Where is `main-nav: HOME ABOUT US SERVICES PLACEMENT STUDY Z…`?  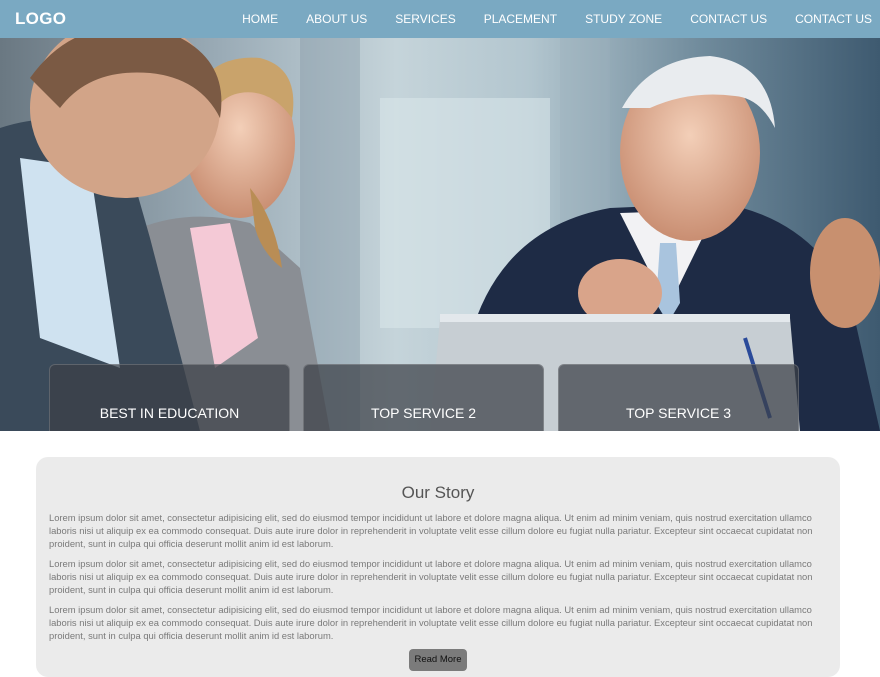
main-nav: HOME ABOUT US SERVICES PLACEMENT STUDY Z… is located at coordinates (543, 19).